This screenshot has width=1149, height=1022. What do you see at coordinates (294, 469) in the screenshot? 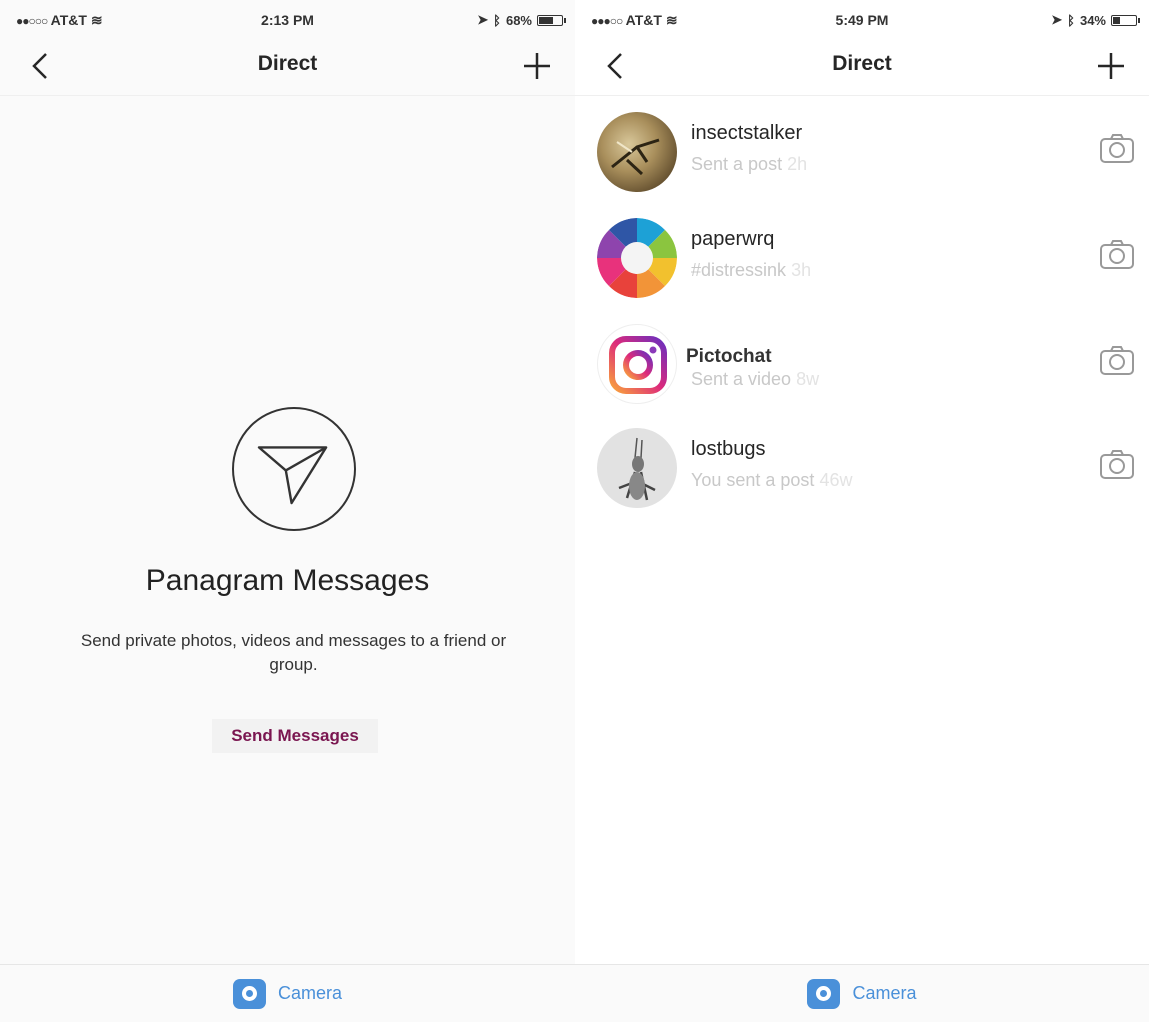
I see `paper-plane-icon` at bounding box center [294, 469].